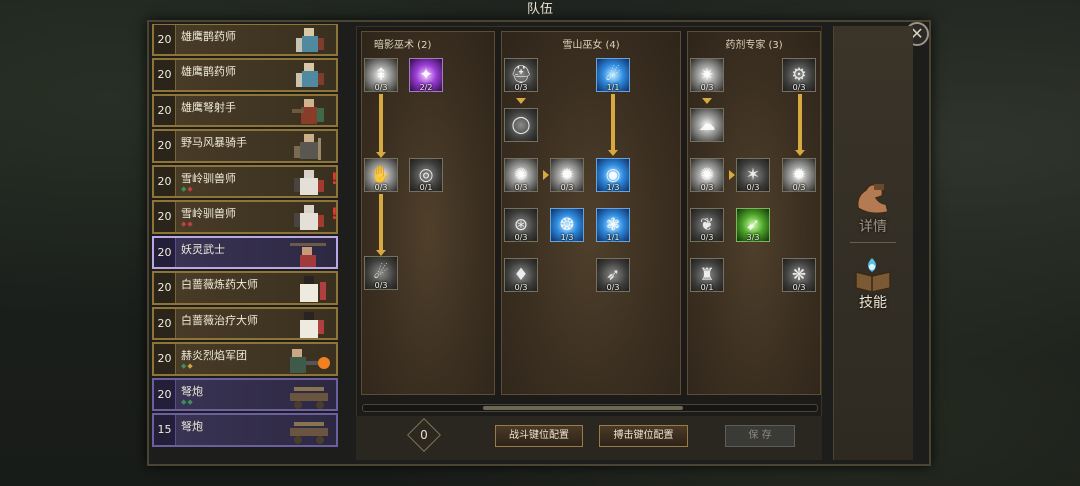 The height and width of the screenshot is (486, 1080). Describe the element at coordinates (613, 175) in the screenshot. I see `frost-orb-icon: ◉ 1/3` at that location.